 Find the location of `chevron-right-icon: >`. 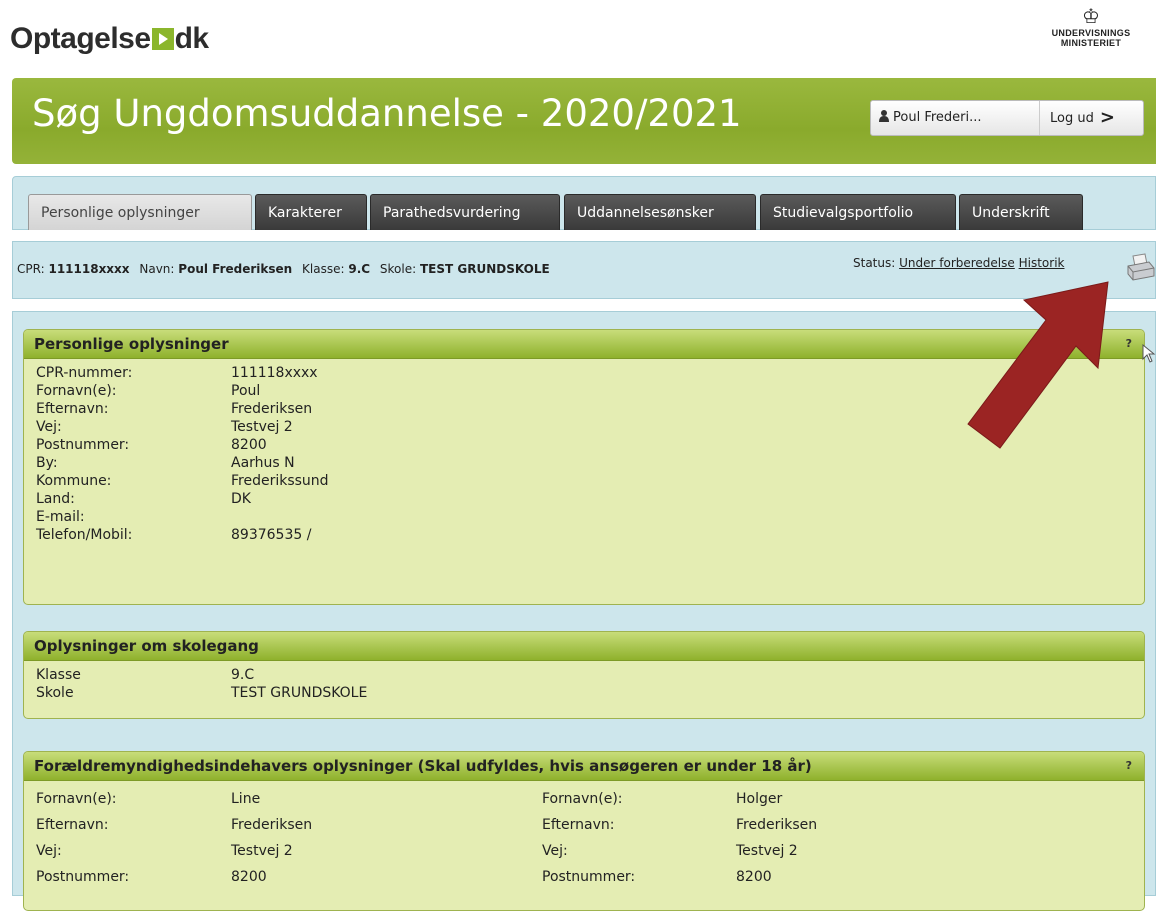

chevron-right-icon: > is located at coordinates (1107, 117).